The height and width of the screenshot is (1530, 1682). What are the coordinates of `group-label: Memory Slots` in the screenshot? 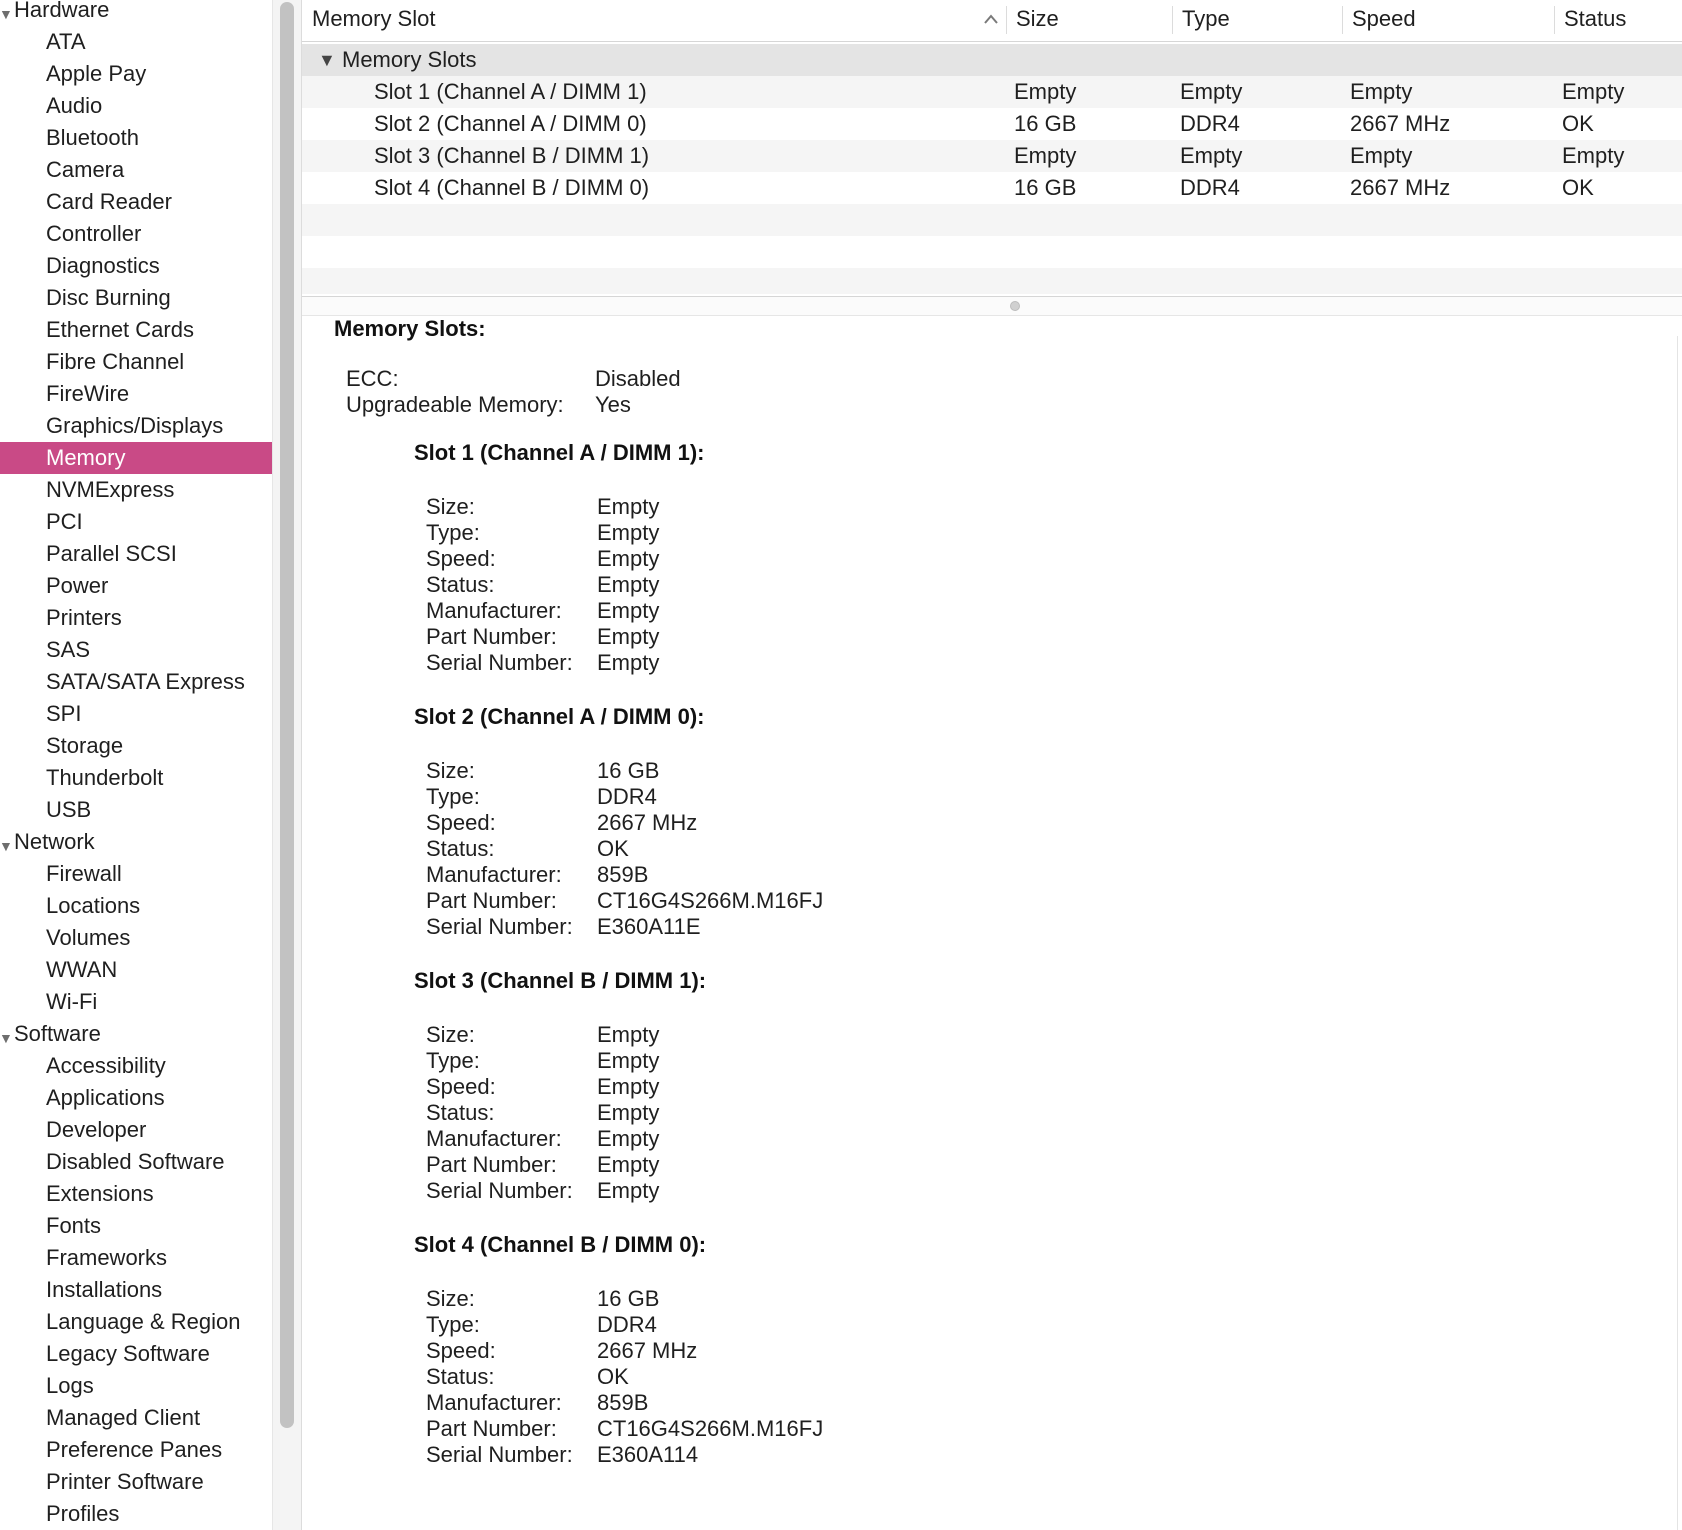 It's located at (409, 59).